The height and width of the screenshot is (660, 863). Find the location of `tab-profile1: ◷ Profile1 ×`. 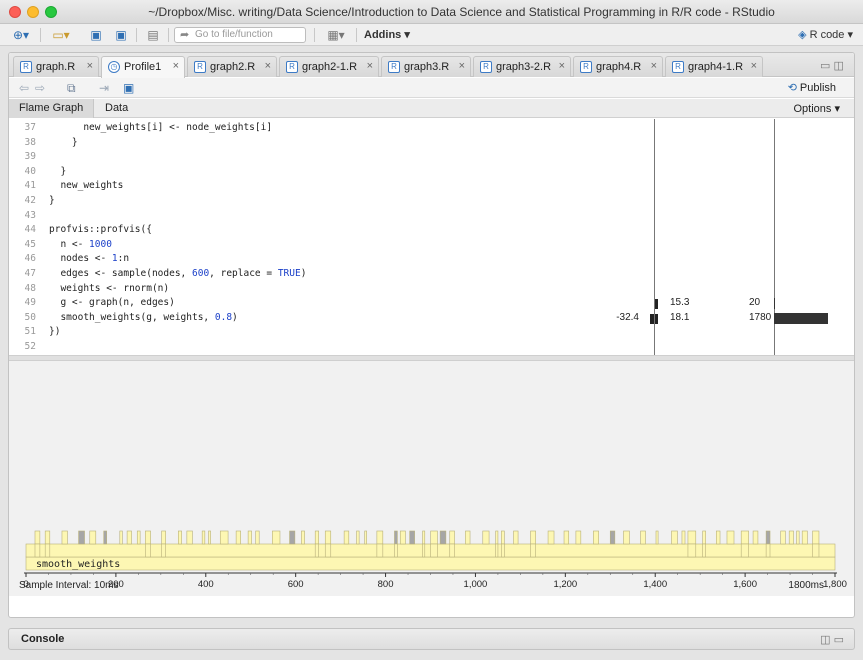

tab-profile1: ◷ Profile1 × is located at coordinates (143, 67).